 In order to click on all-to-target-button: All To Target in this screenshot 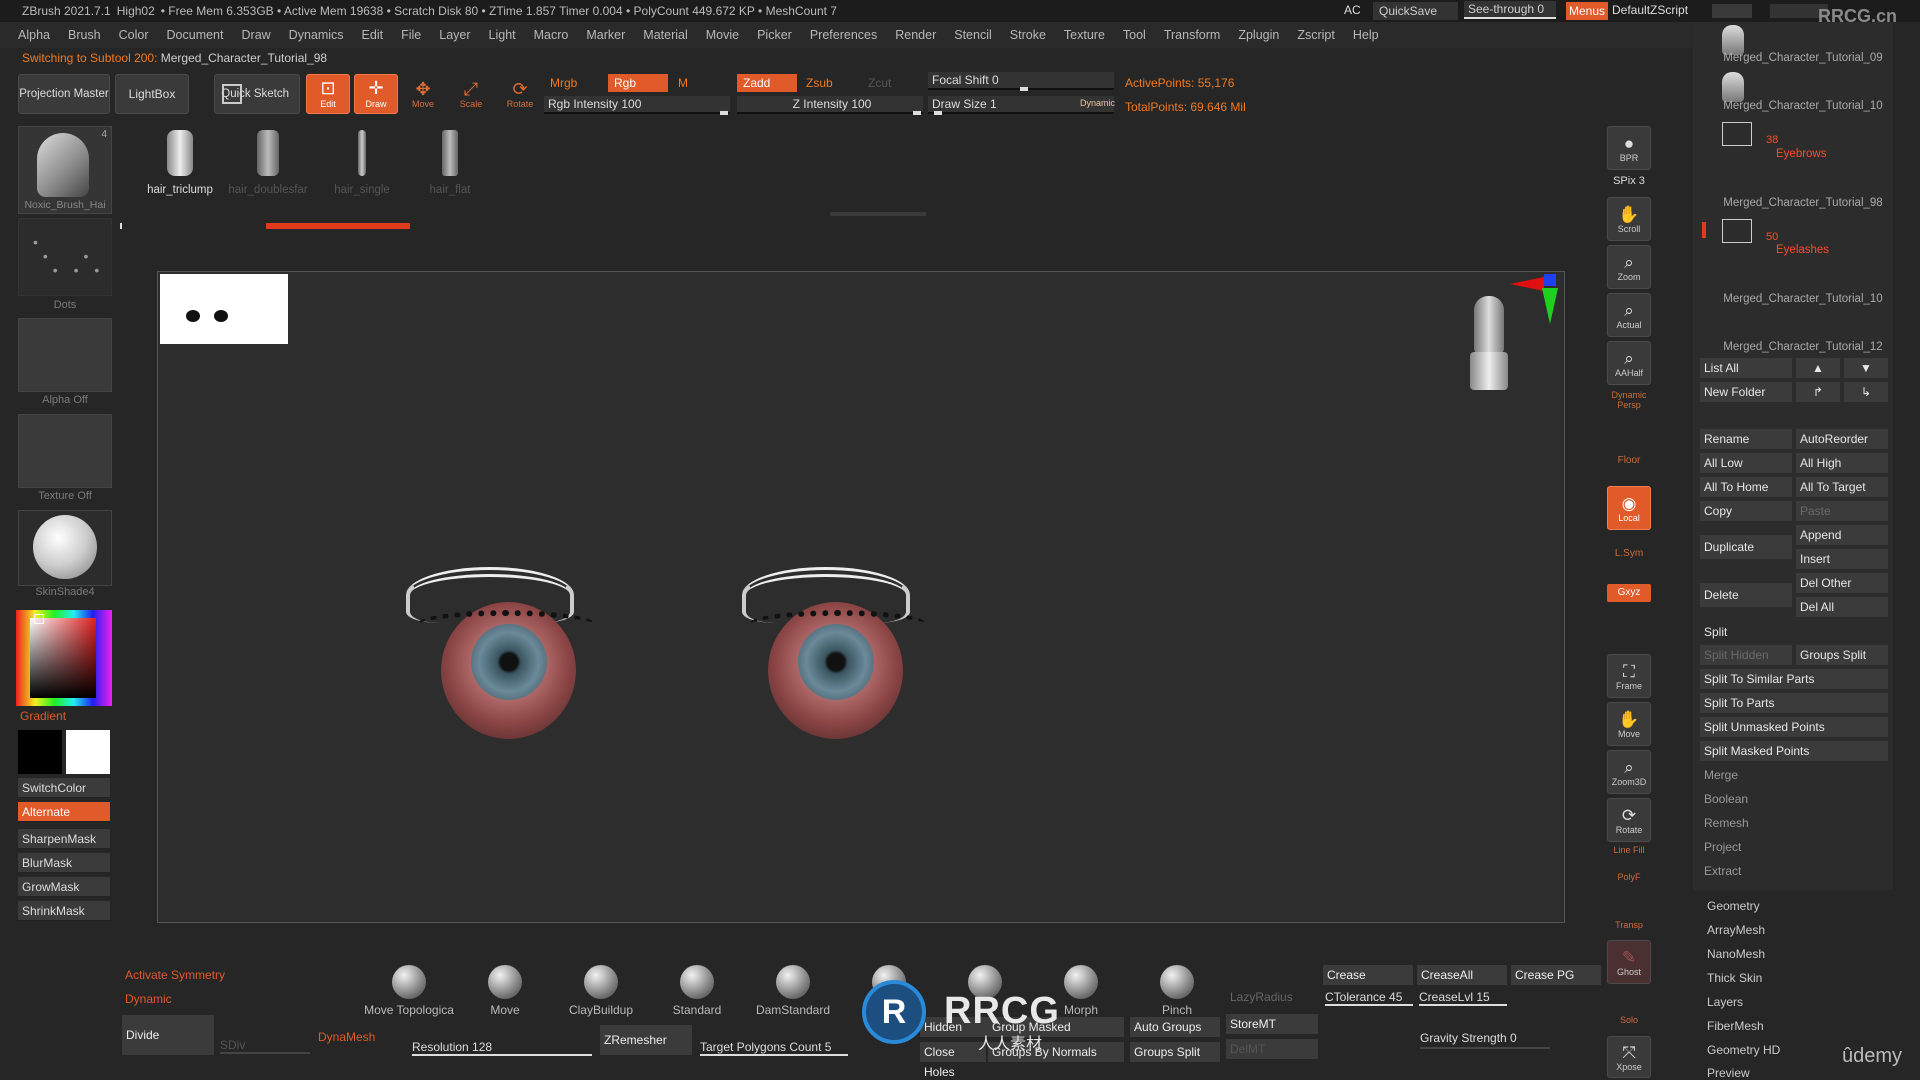, I will do `click(1842, 487)`.